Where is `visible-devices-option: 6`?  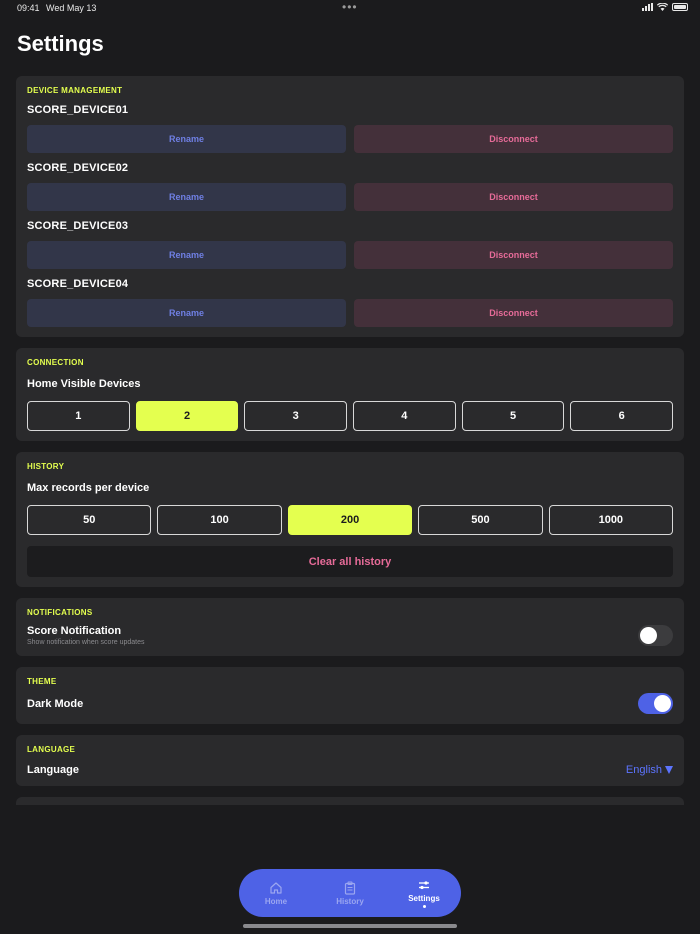 visible-devices-option: 6 is located at coordinates (622, 416).